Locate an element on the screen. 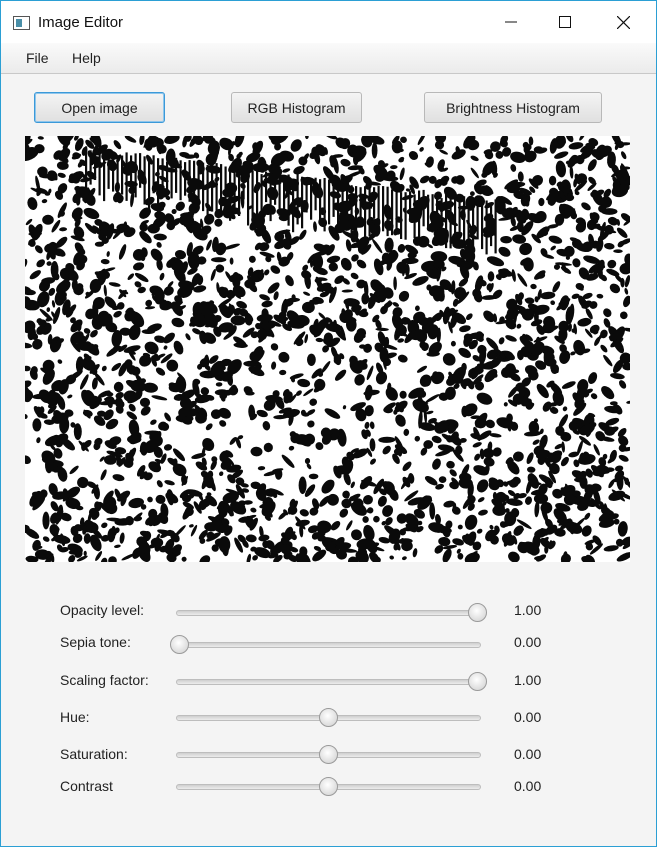 The image size is (657, 847). close-icon is located at coordinates (623, 22).